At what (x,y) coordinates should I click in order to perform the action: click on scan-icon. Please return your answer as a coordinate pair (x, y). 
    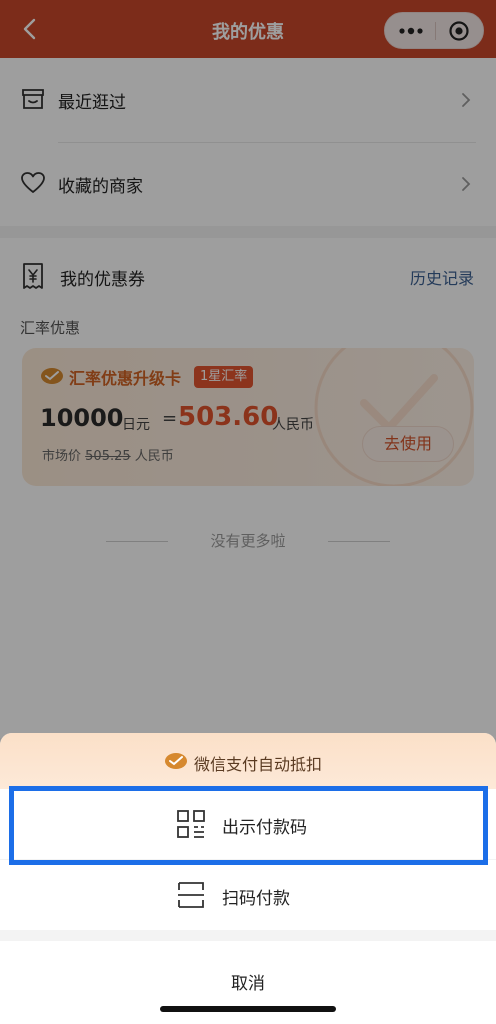
    Looking at the image, I should click on (191, 895).